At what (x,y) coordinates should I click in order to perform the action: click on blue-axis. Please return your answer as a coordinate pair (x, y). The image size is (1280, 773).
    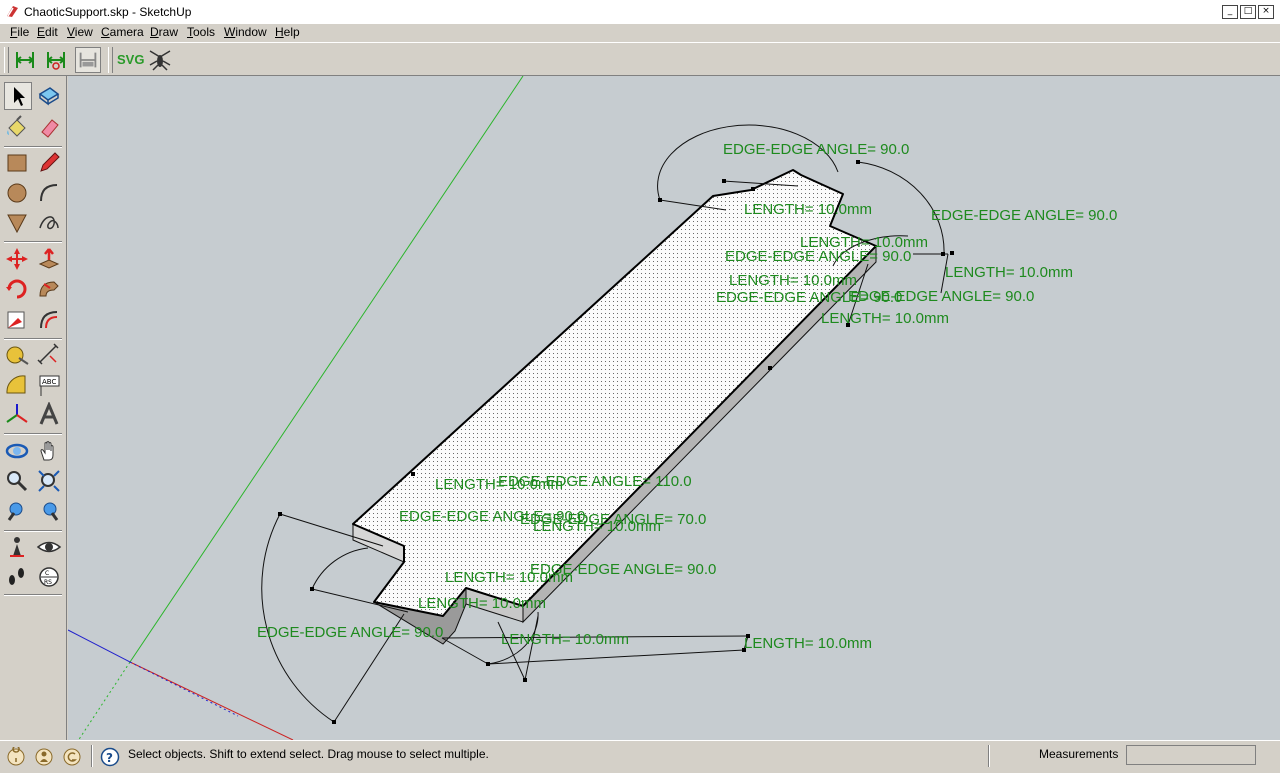
    Looking at the image, I should click on (99, 646).